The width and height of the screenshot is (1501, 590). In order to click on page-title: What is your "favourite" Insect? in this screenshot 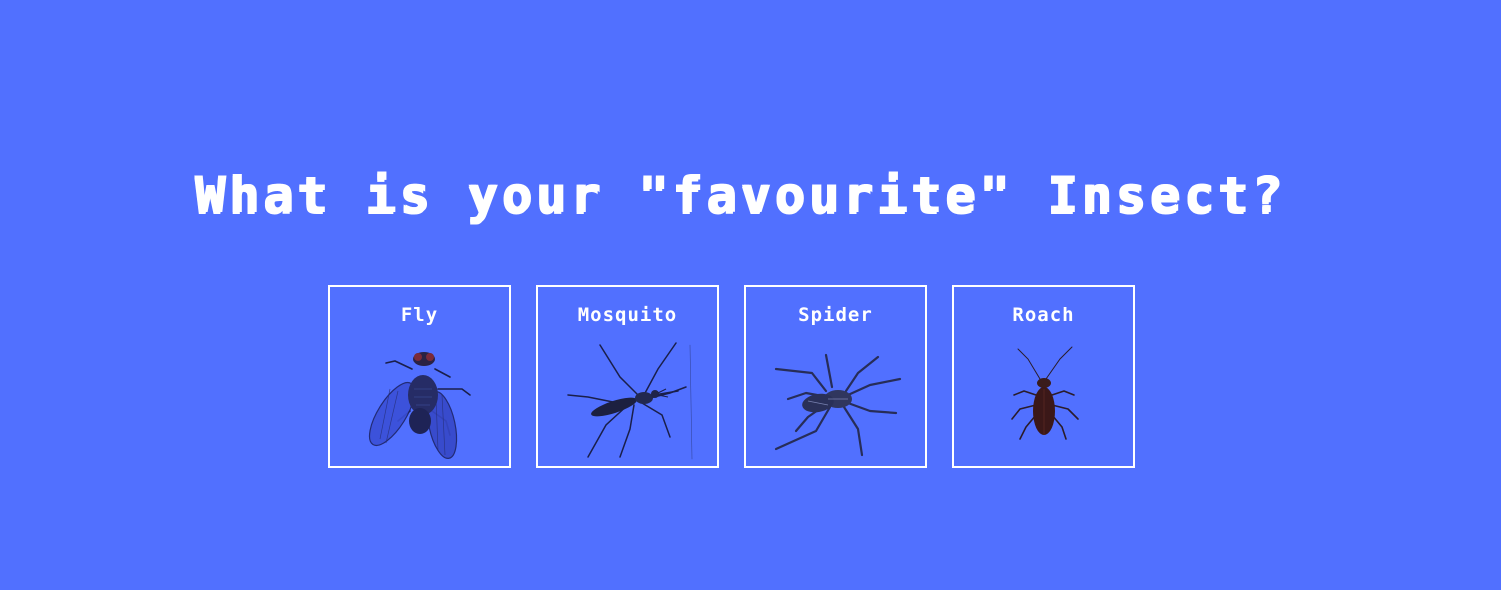, I will do `click(740, 195)`.